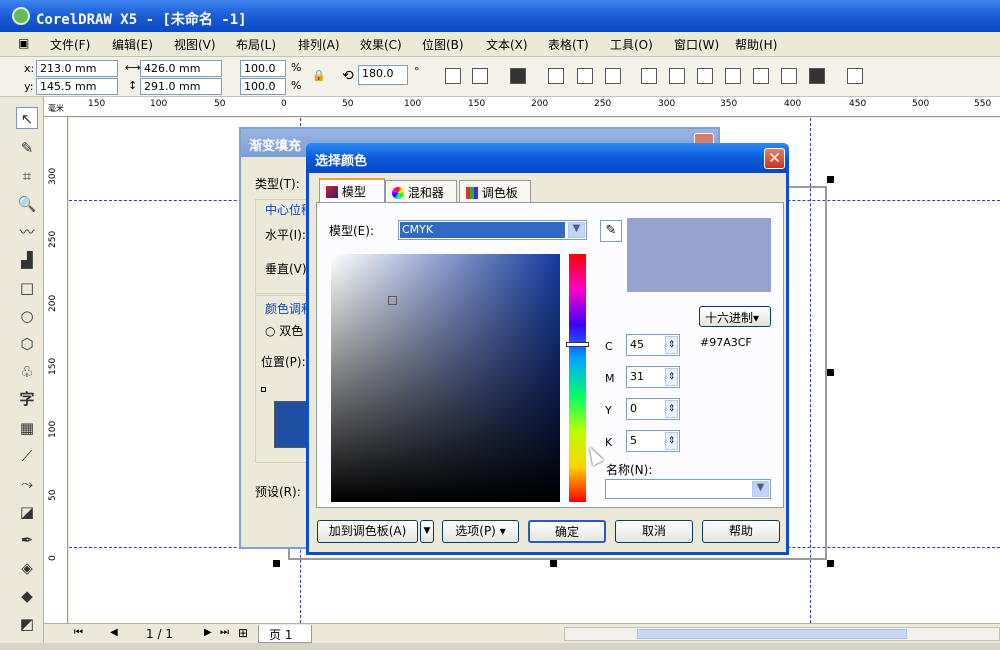 Image resolution: width=1000 pixels, height=650 pixels. I want to click on ungroup-icon, so click(585, 76).